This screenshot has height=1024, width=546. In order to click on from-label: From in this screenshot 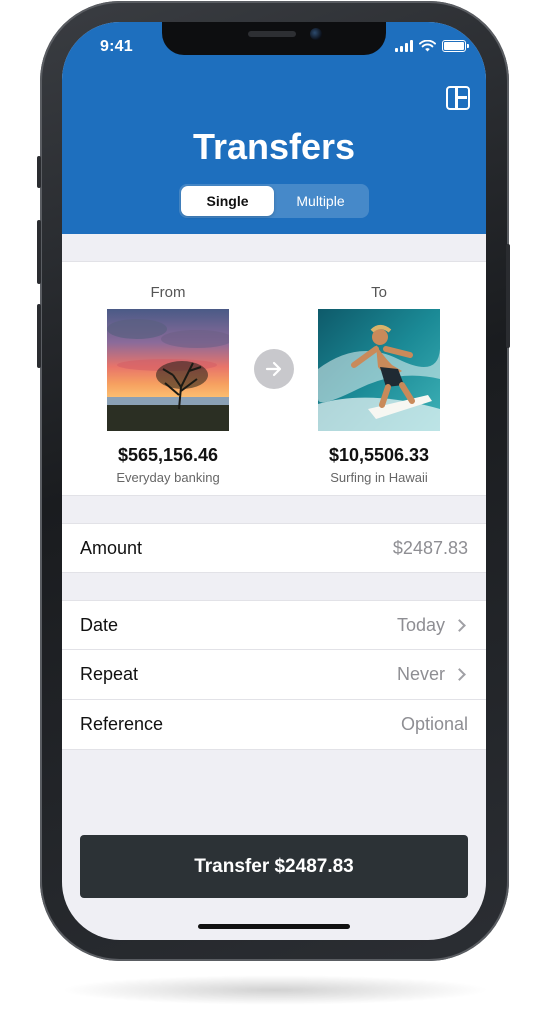, I will do `click(168, 292)`.